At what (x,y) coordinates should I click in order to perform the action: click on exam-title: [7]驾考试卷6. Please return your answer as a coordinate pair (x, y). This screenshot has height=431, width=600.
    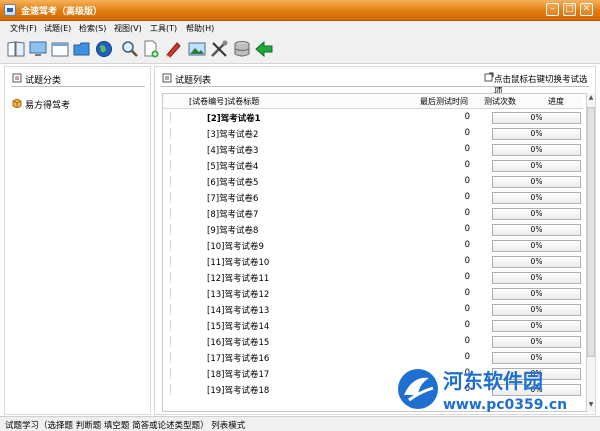
    Looking at the image, I should click on (233, 199).